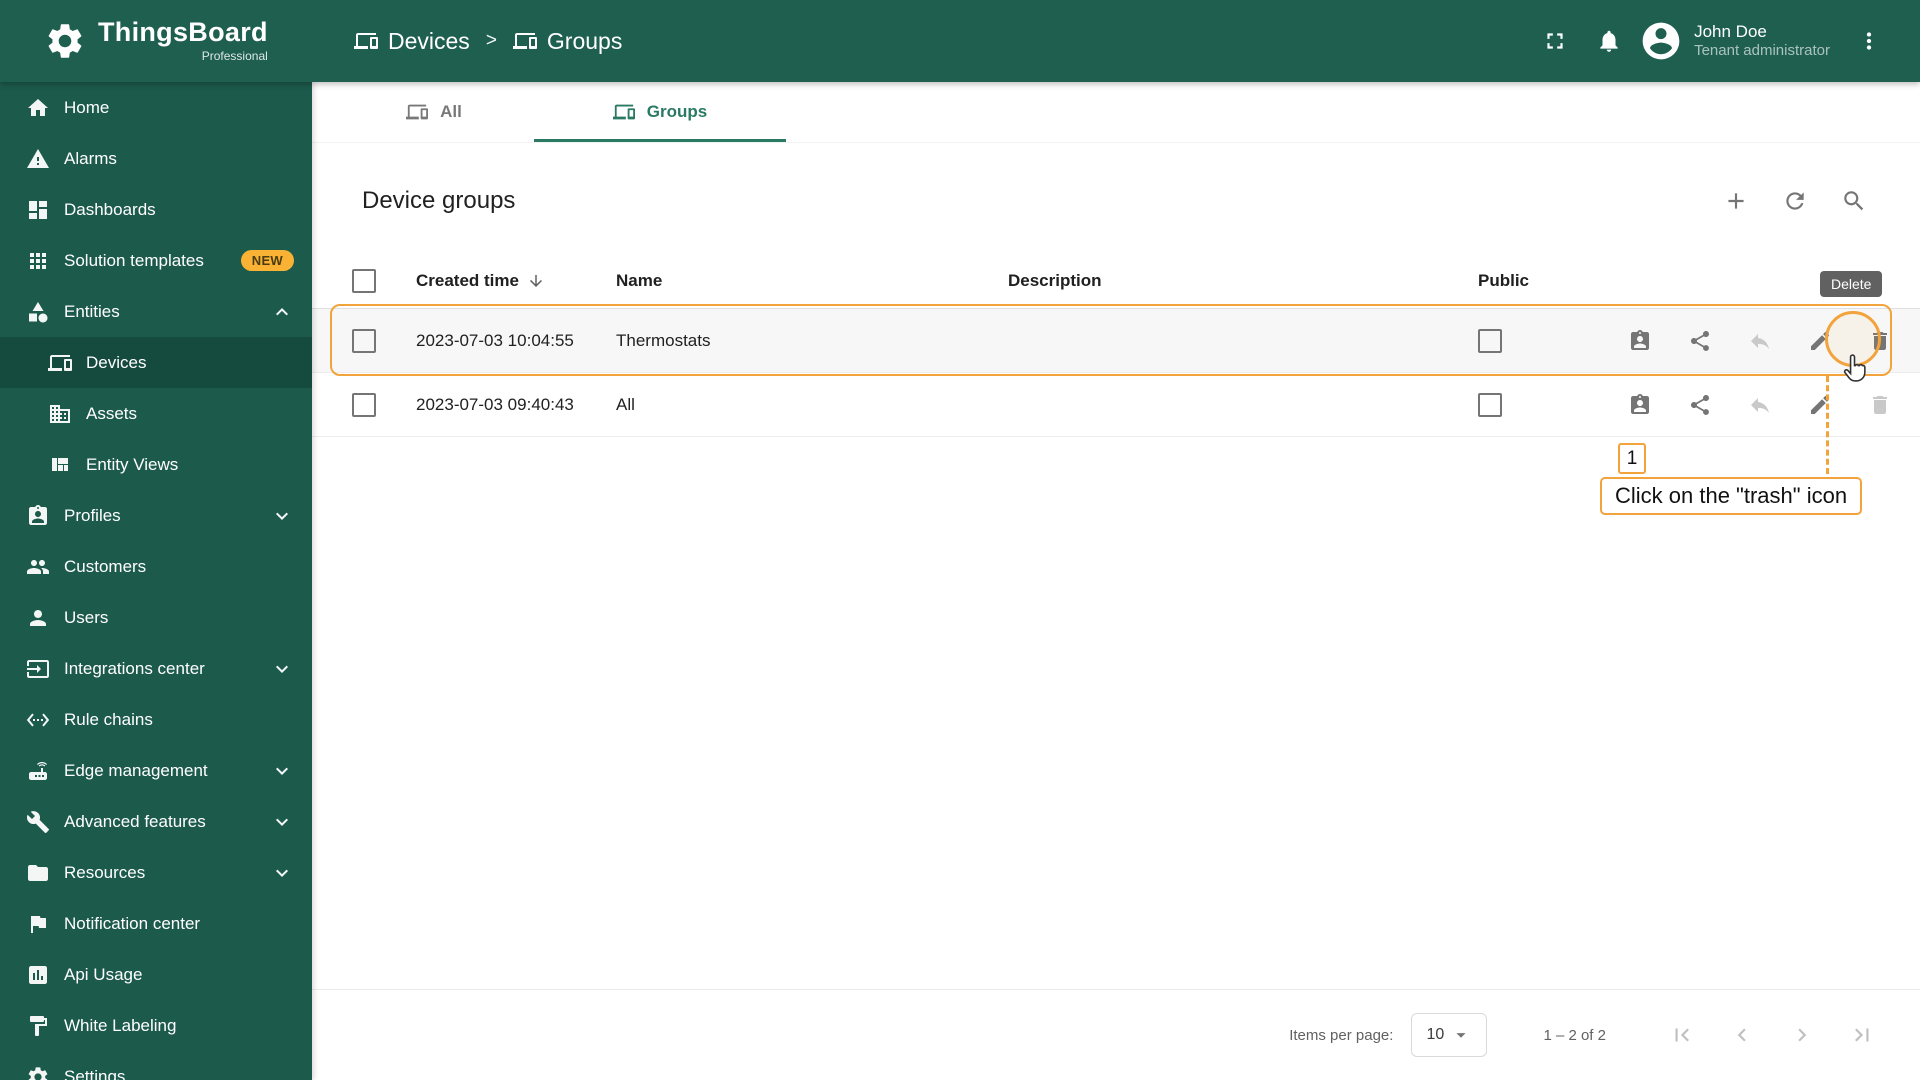  I want to click on chevron-left-icon, so click(1742, 1035).